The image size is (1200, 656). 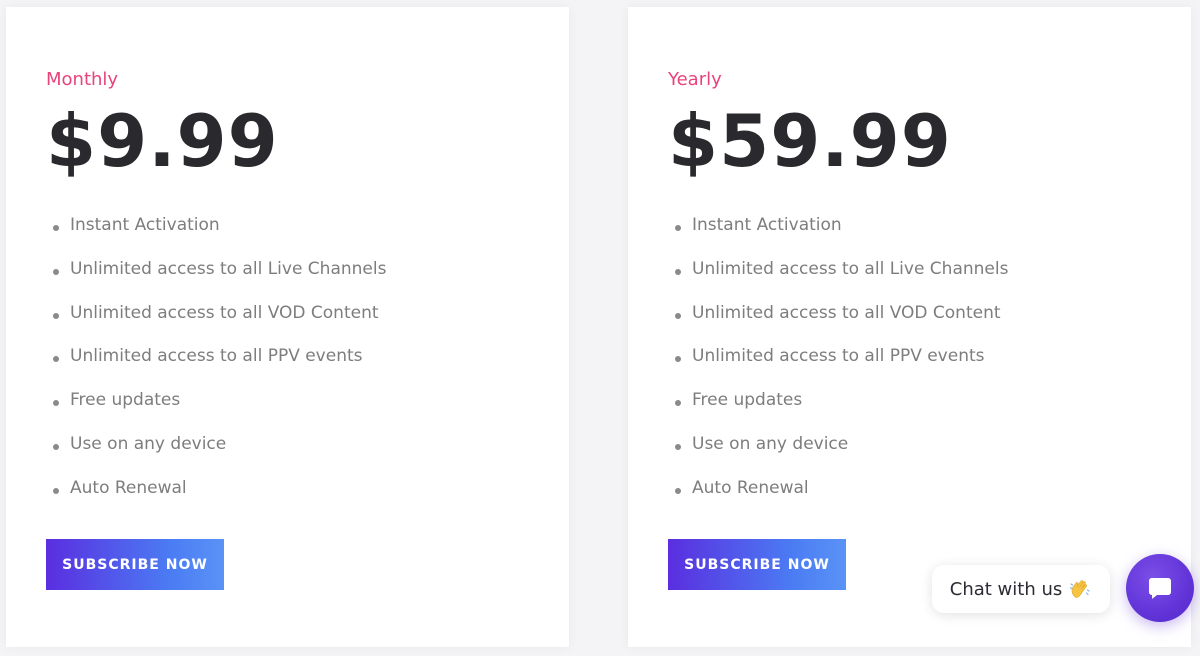 I want to click on plan-price: $9.99, so click(x=162, y=141).